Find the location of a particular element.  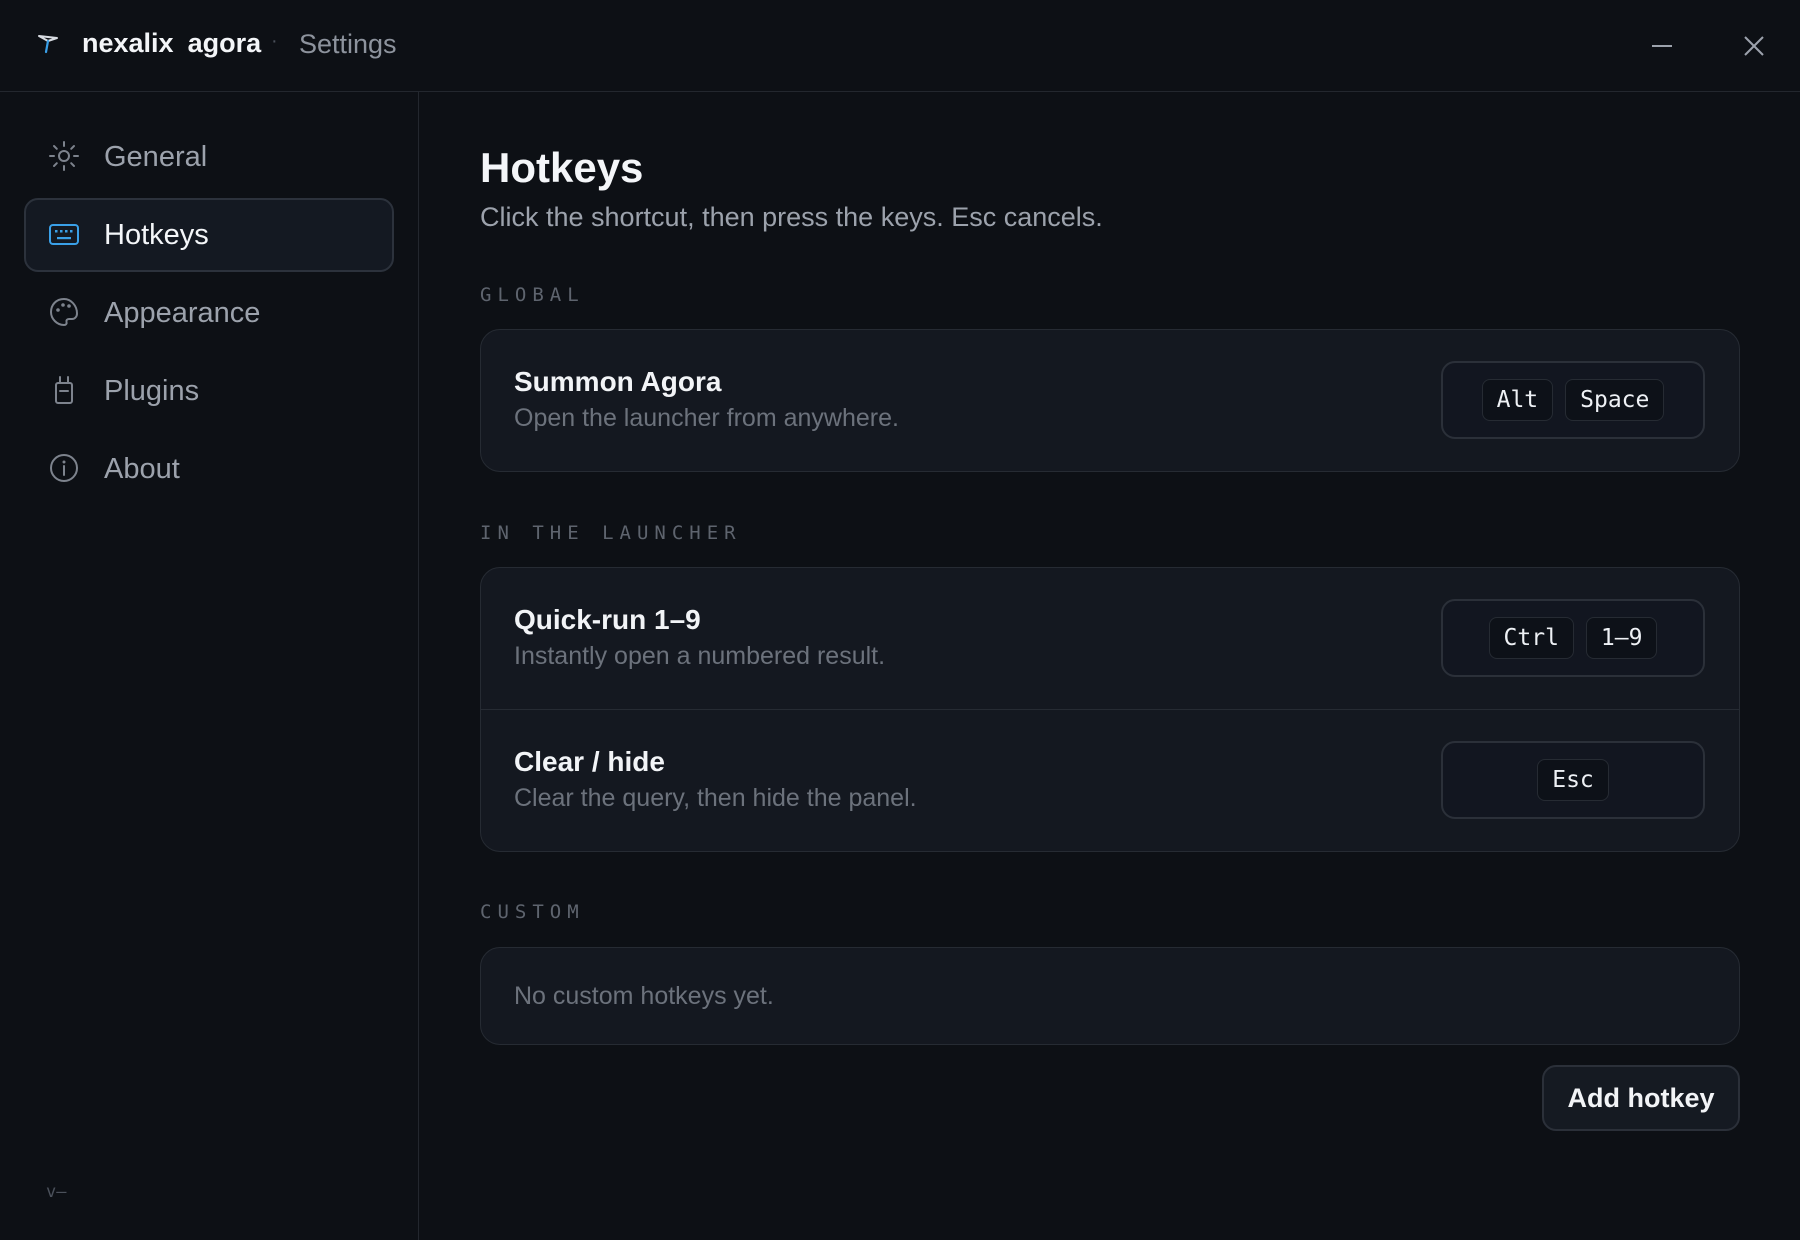

key-cap: Esc is located at coordinates (1573, 780).